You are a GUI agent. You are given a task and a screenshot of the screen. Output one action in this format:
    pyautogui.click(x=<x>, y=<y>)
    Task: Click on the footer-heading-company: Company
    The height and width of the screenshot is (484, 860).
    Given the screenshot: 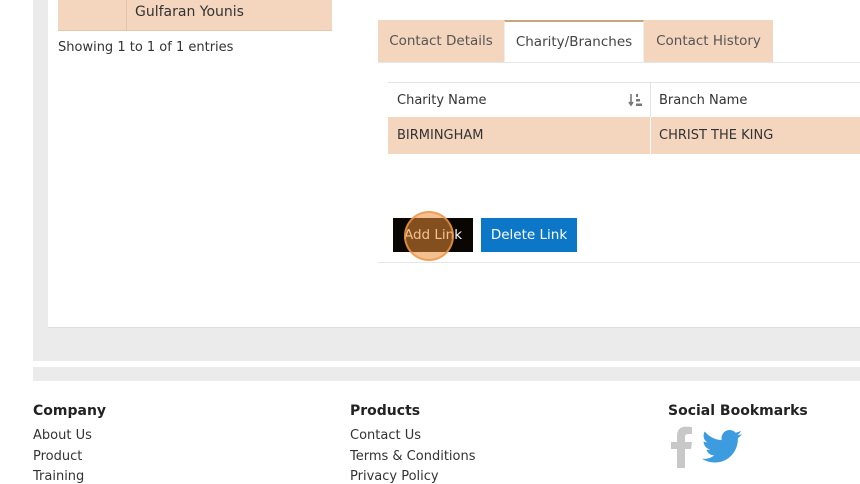 What is the action you would take?
    pyautogui.click(x=70, y=411)
    